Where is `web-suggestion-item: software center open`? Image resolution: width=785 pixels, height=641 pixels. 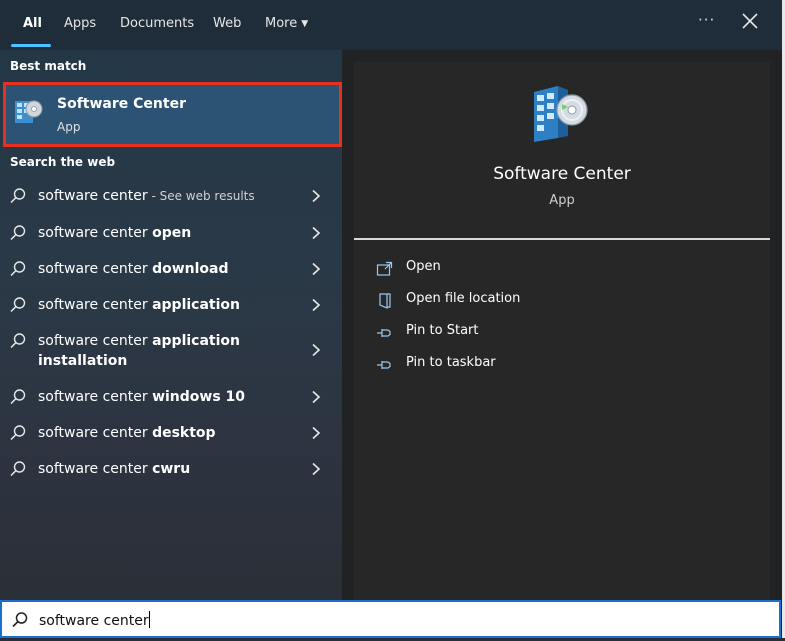 web-suggestion-item: software center open is located at coordinates (171, 233).